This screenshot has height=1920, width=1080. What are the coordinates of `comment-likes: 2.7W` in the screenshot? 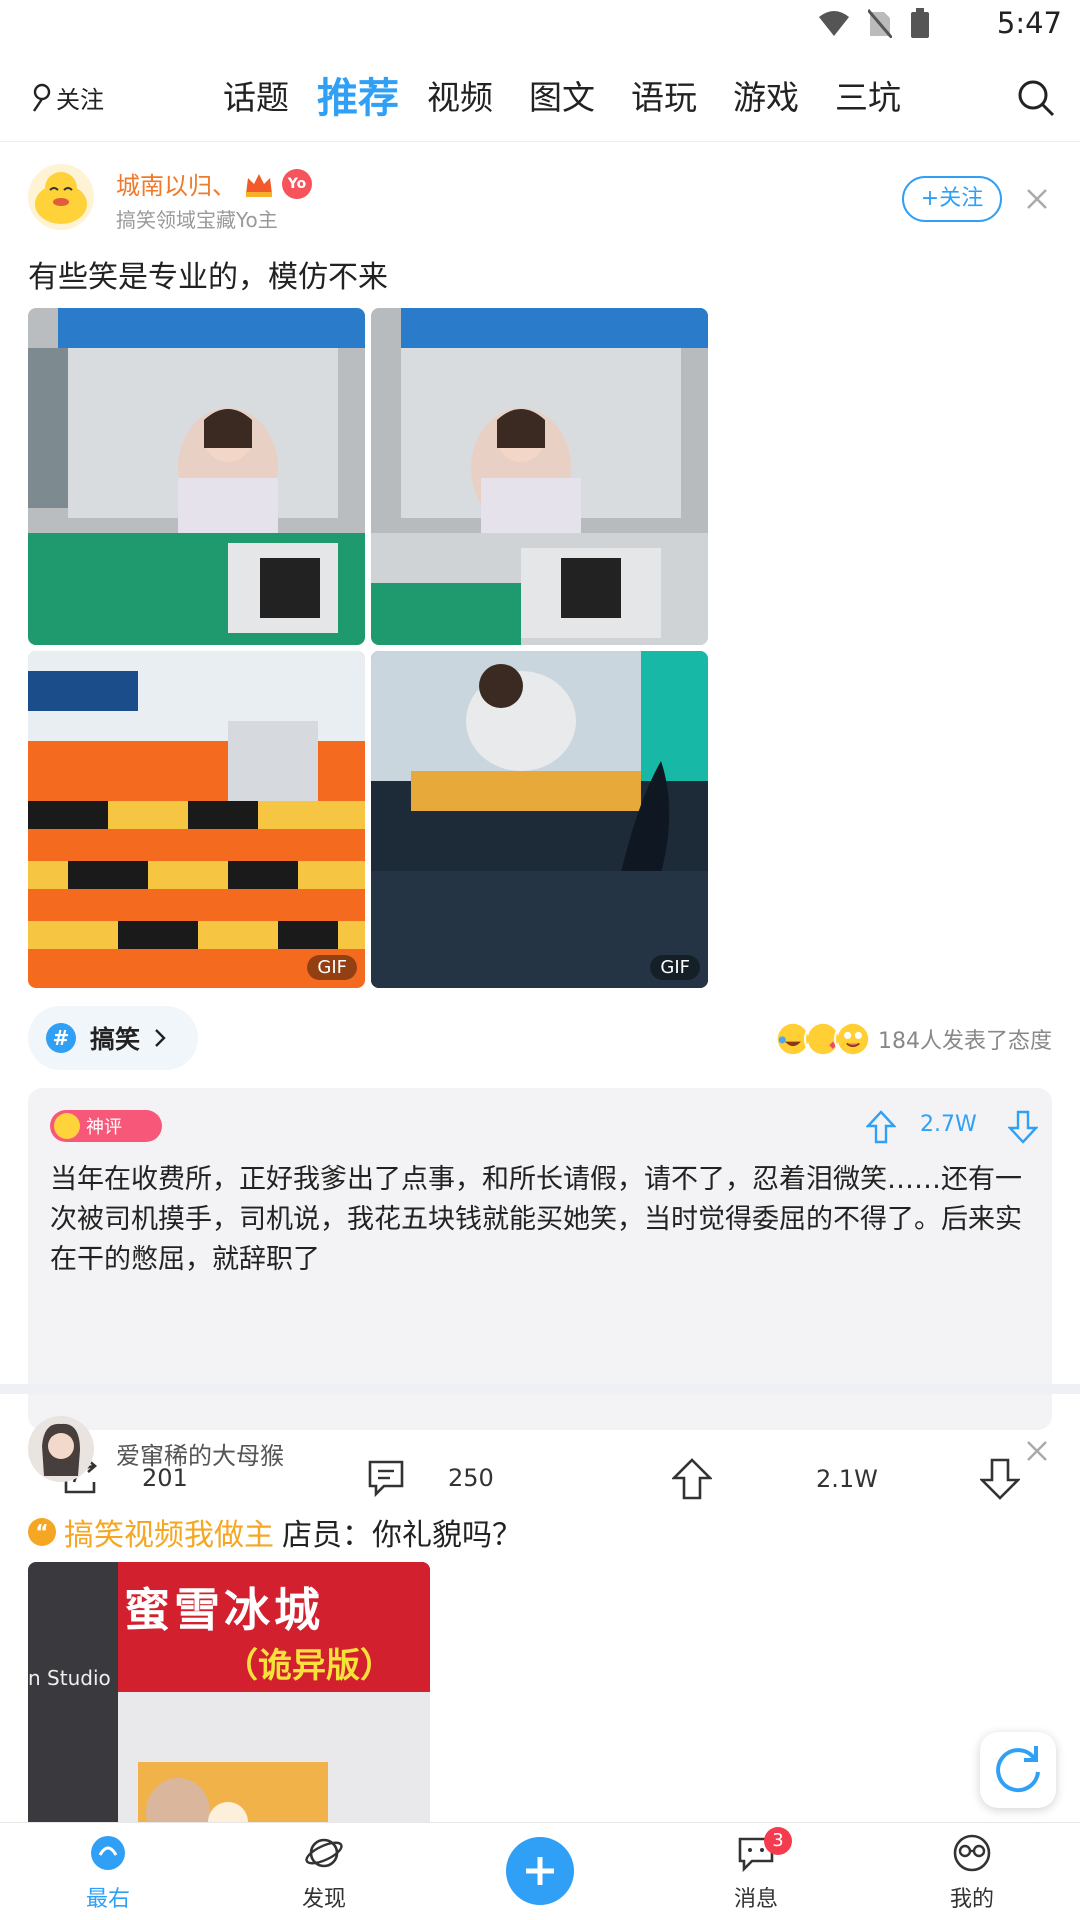 It's located at (948, 1124).